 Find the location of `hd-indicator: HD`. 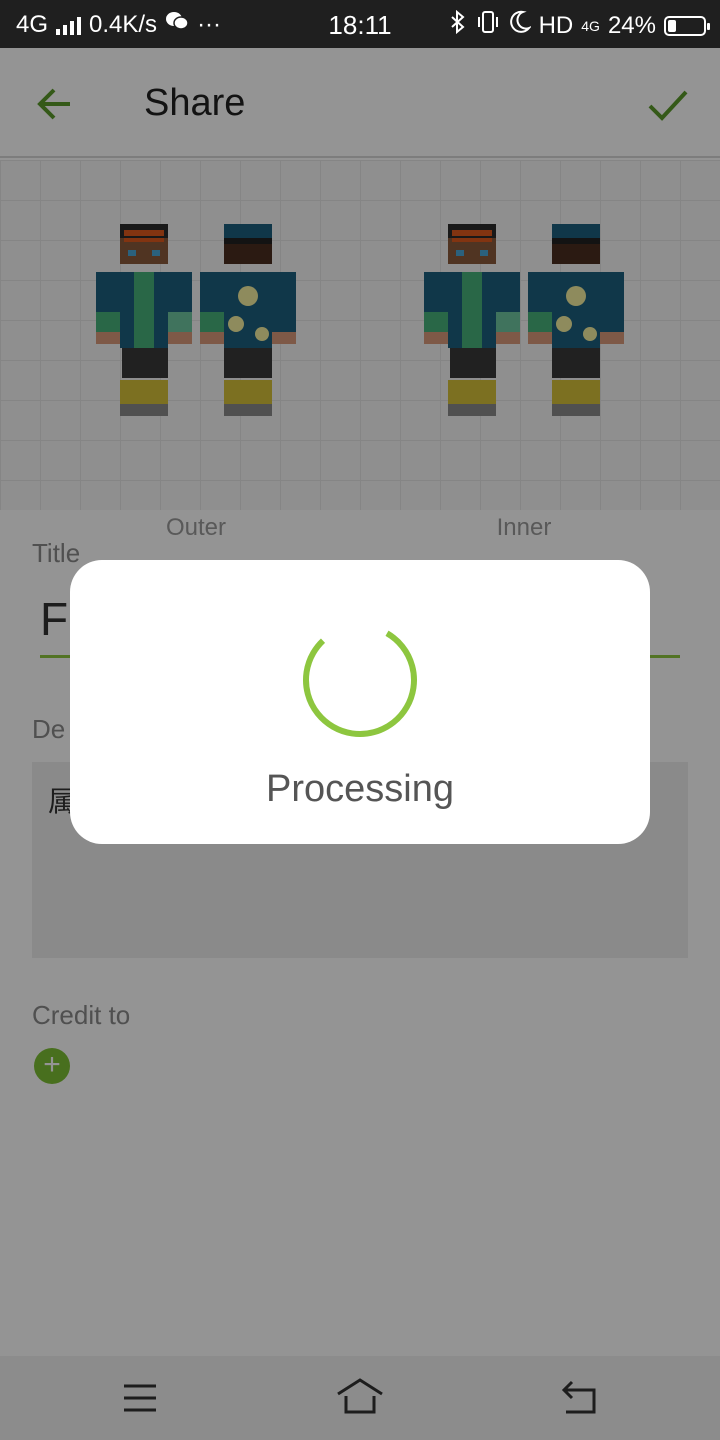

hd-indicator: HD is located at coordinates (556, 25).